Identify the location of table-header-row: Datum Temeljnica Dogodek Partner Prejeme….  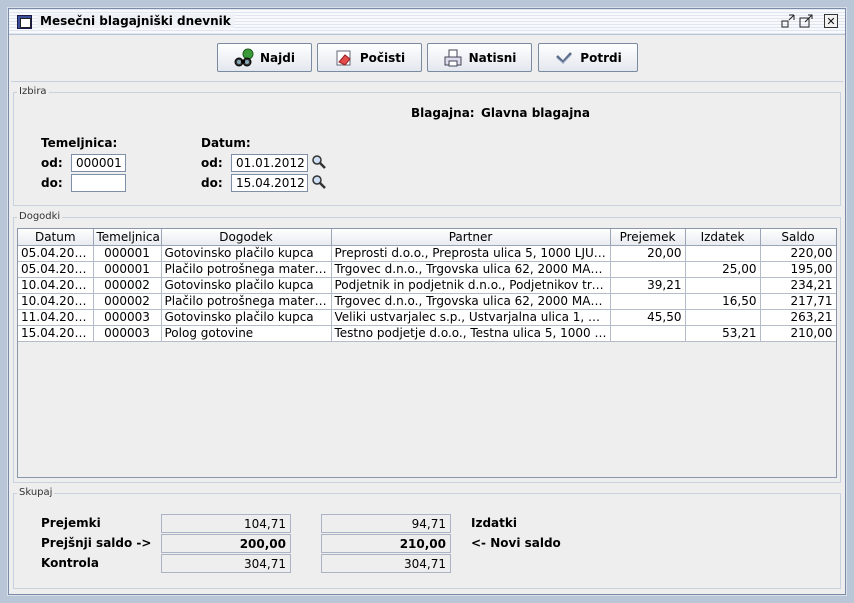
(427, 237).